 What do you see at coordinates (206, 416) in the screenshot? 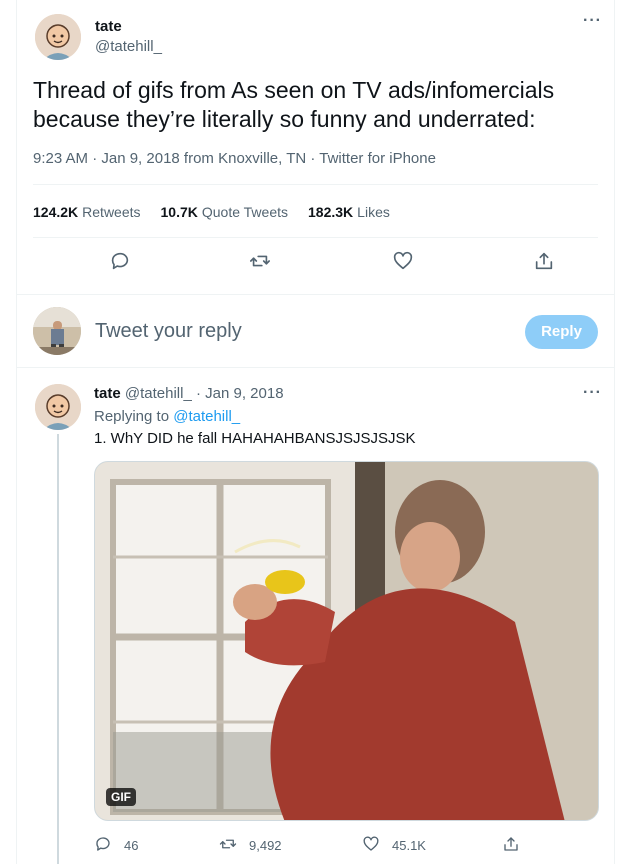
I see `replying-to-link: @tatehill_` at bounding box center [206, 416].